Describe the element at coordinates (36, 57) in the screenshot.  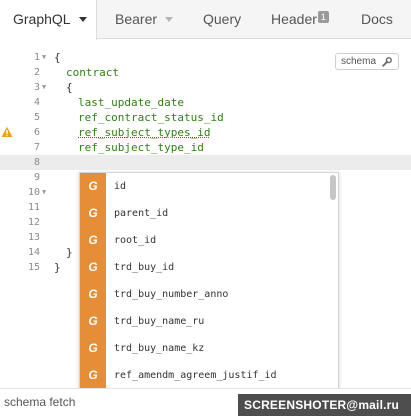
I see `line-number: 1` at that location.